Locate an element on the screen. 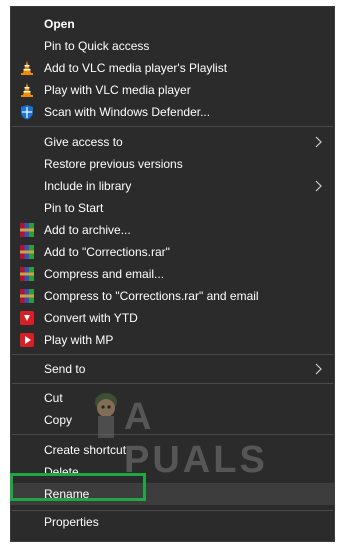 This screenshot has height=550, width=347. menu-item-label: Play with MP is located at coordinates (79, 340).